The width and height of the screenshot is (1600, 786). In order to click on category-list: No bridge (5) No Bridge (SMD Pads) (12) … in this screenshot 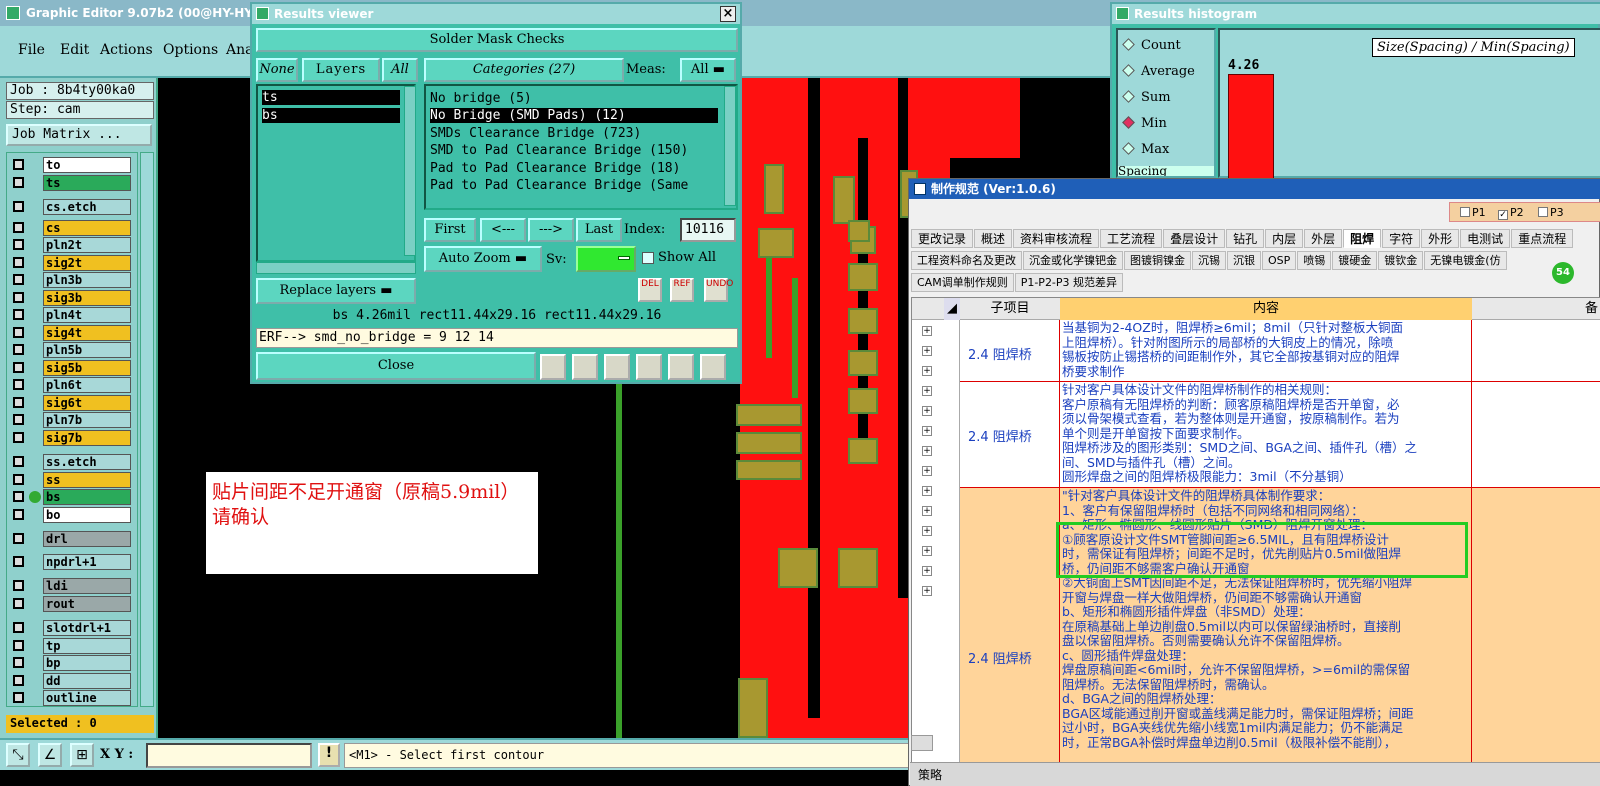, I will do `click(581, 147)`.